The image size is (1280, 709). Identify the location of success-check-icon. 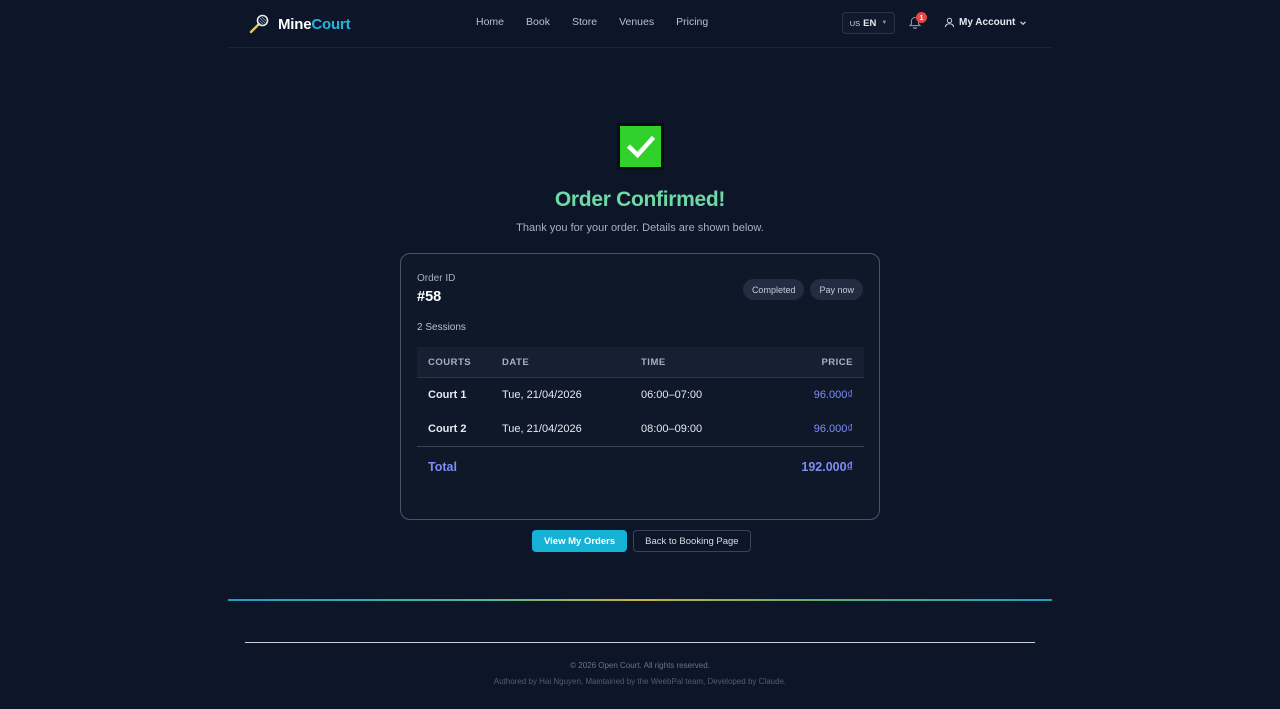
(640, 146).